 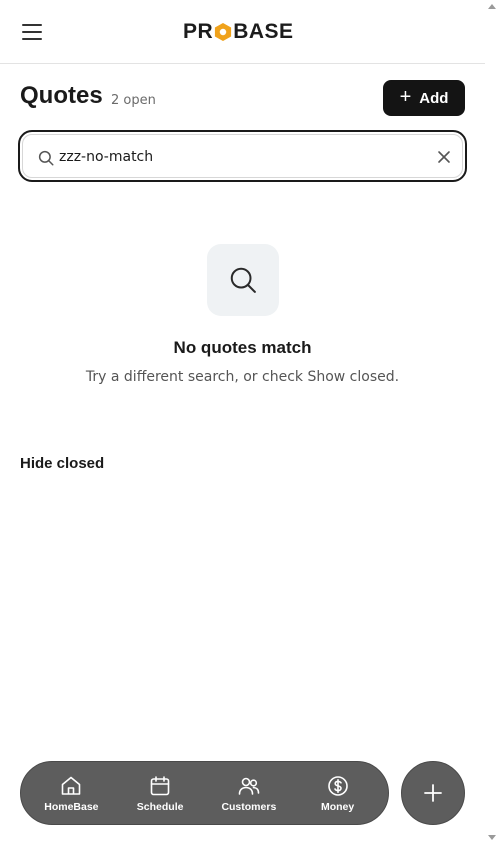 What do you see at coordinates (492, 837) in the screenshot?
I see `scroll-down-arrow-icon` at bounding box center [492, 837].